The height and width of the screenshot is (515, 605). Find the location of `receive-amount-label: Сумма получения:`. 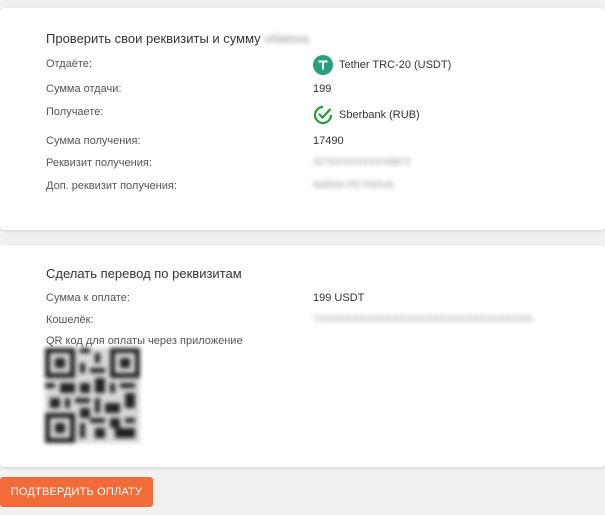

receive-amount-label: Сумма получения: is located at coordinates (93, 141).